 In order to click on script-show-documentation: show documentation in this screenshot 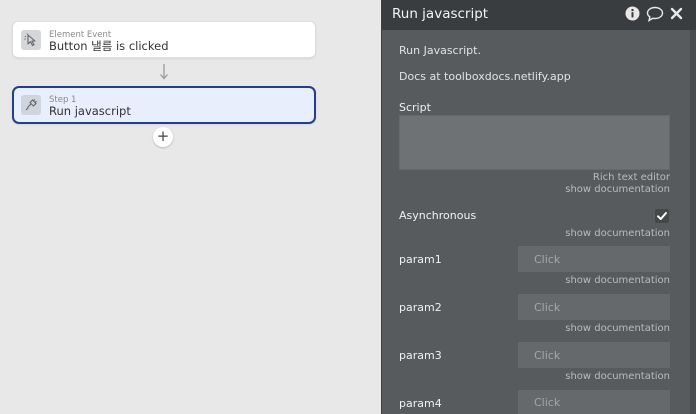, I will do `click(617, 189)`.